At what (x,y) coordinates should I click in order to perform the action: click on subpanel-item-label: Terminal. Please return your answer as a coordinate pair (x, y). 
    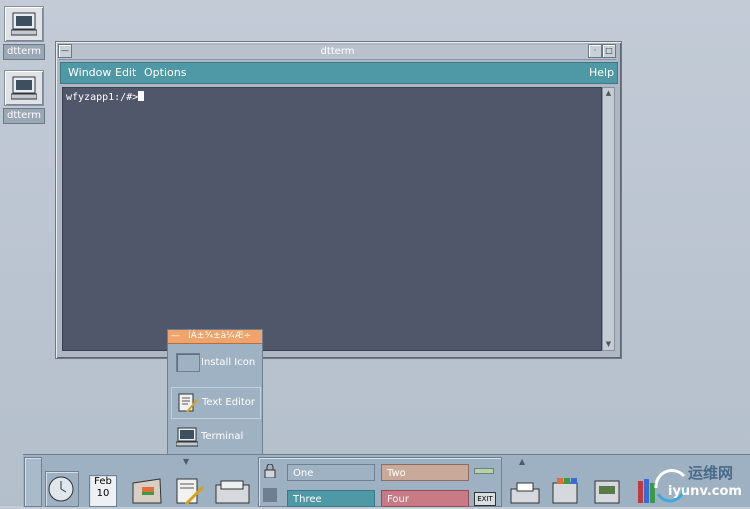
    Looking at the image, I should click on (222, 436).